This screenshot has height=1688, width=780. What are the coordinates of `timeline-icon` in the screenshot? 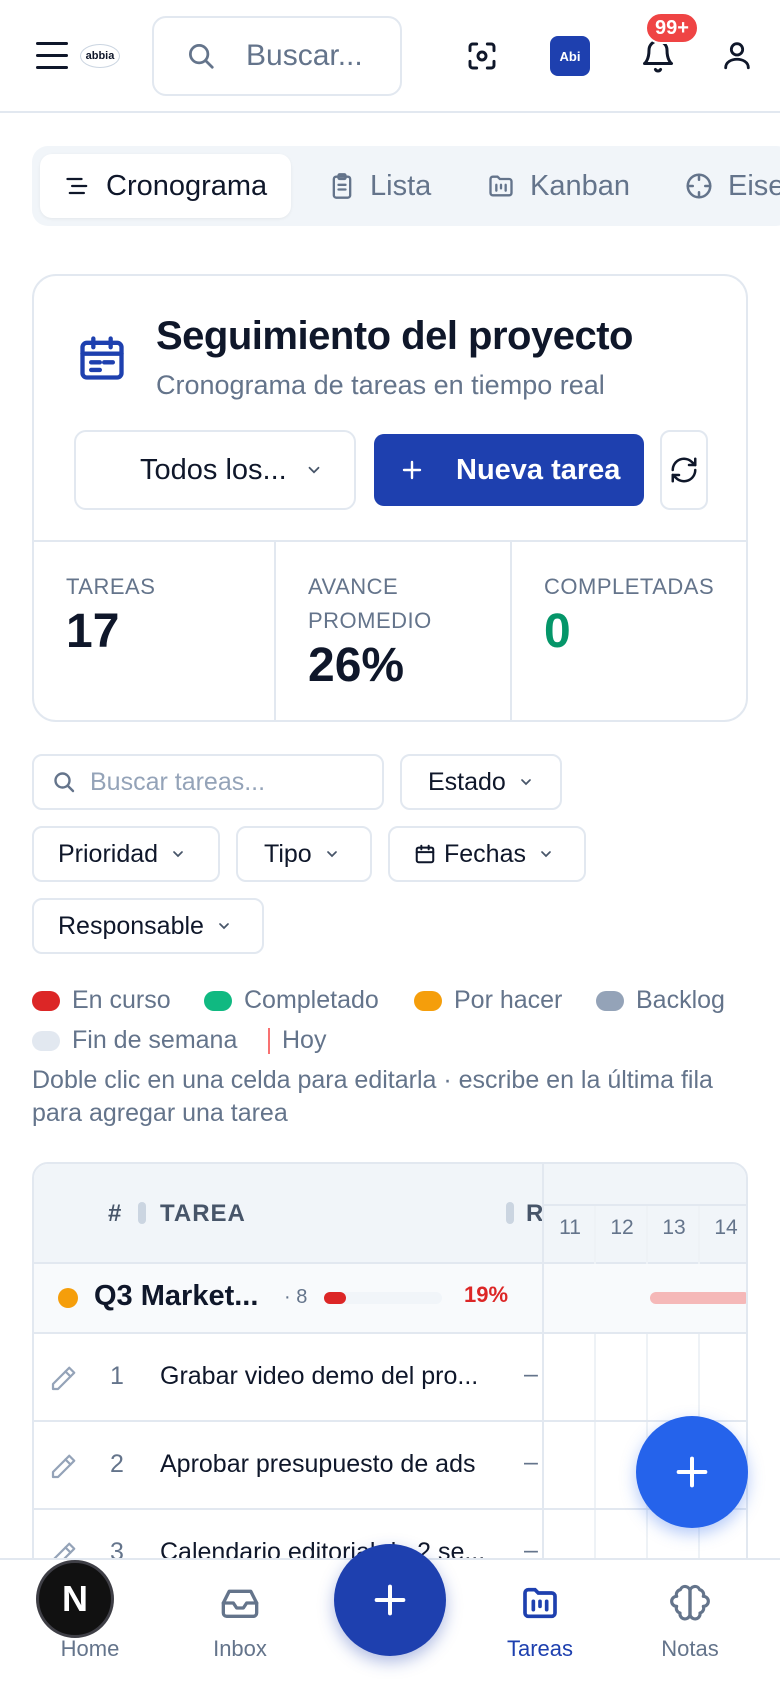 It's located at (77, 186).